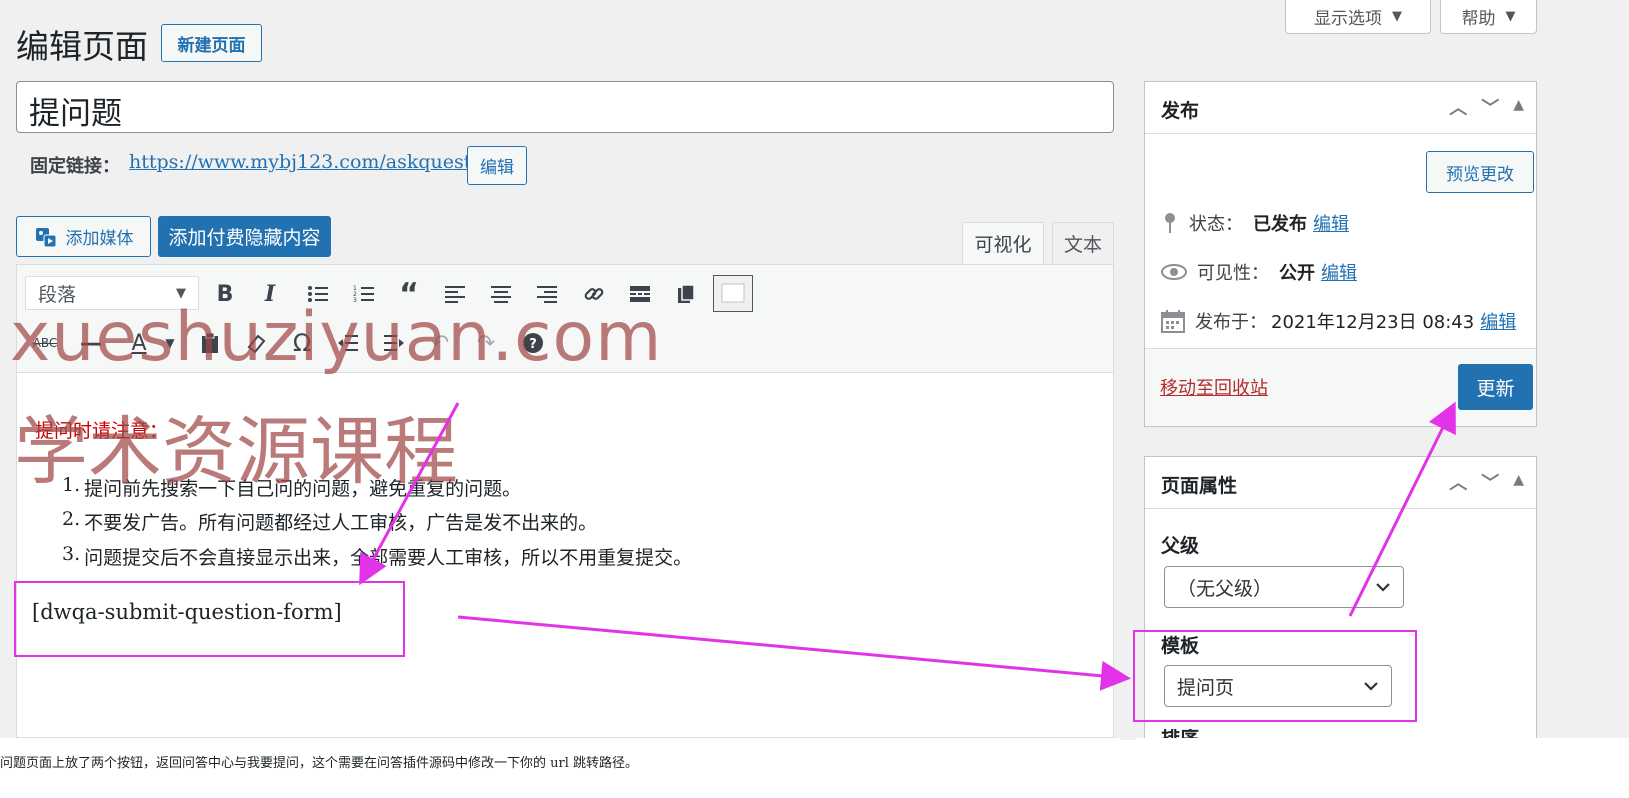  What do you see at coordinates (409, 494) in the screenshot?
I see `arrow-to-shortcode` at bounding box center [409, 494].